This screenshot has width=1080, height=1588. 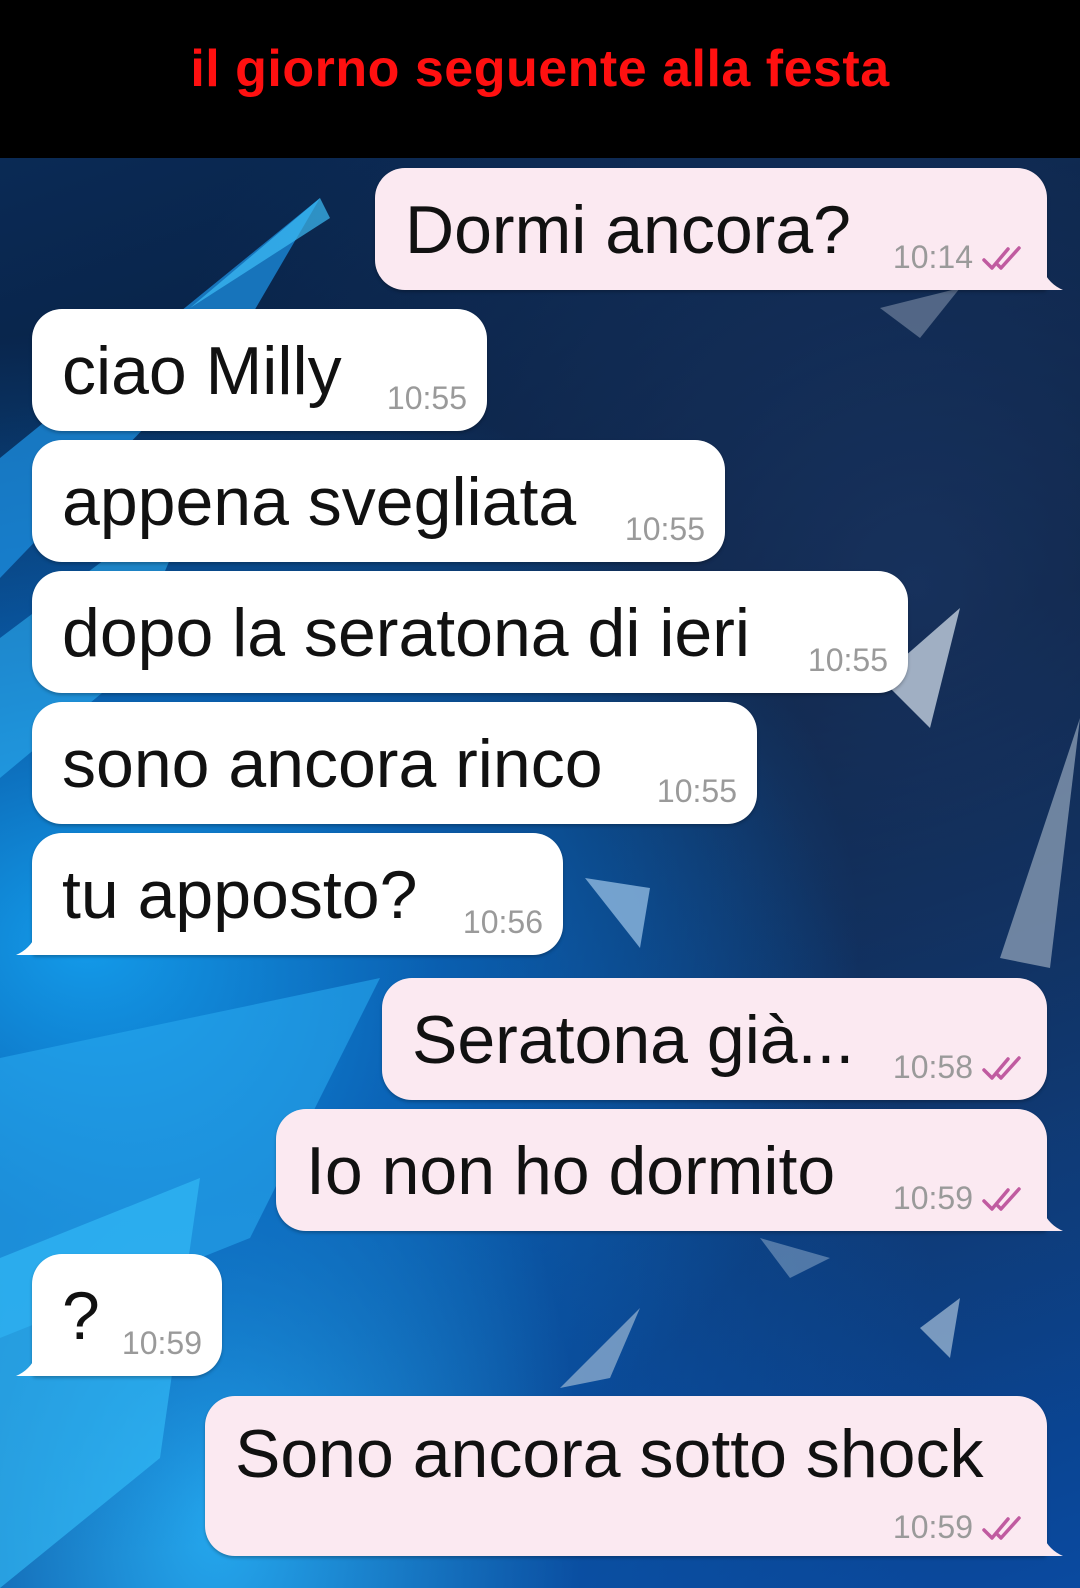 I want to click on message-bubble-outgoing: Sono ancora sotto shock 10:59, so click(x=634, y=1476).